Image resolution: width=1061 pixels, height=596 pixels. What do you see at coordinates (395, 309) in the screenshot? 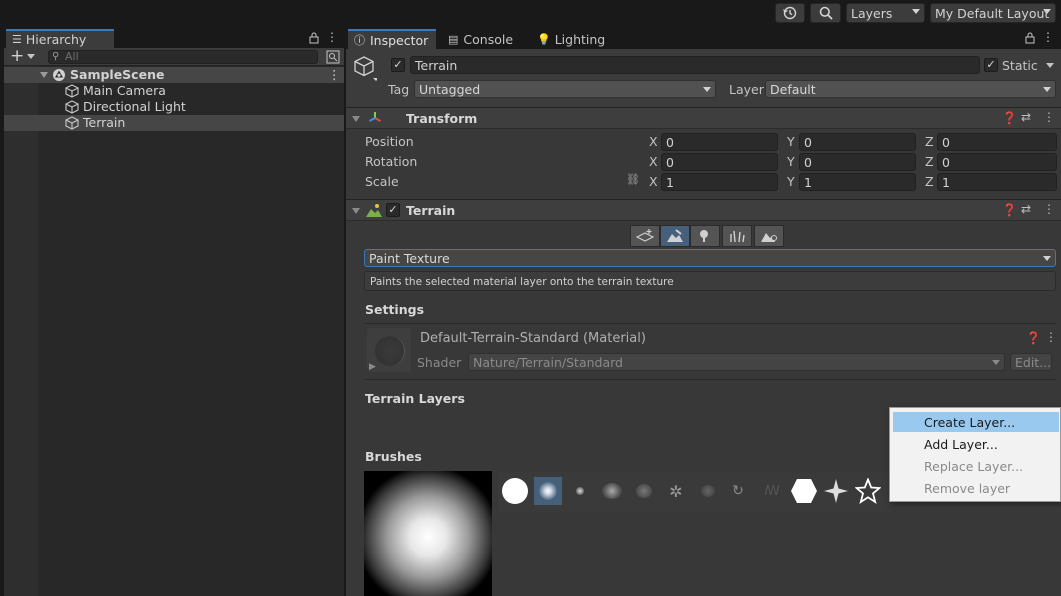
I see `settings-label: Settings` at bounding box center [395, 309].